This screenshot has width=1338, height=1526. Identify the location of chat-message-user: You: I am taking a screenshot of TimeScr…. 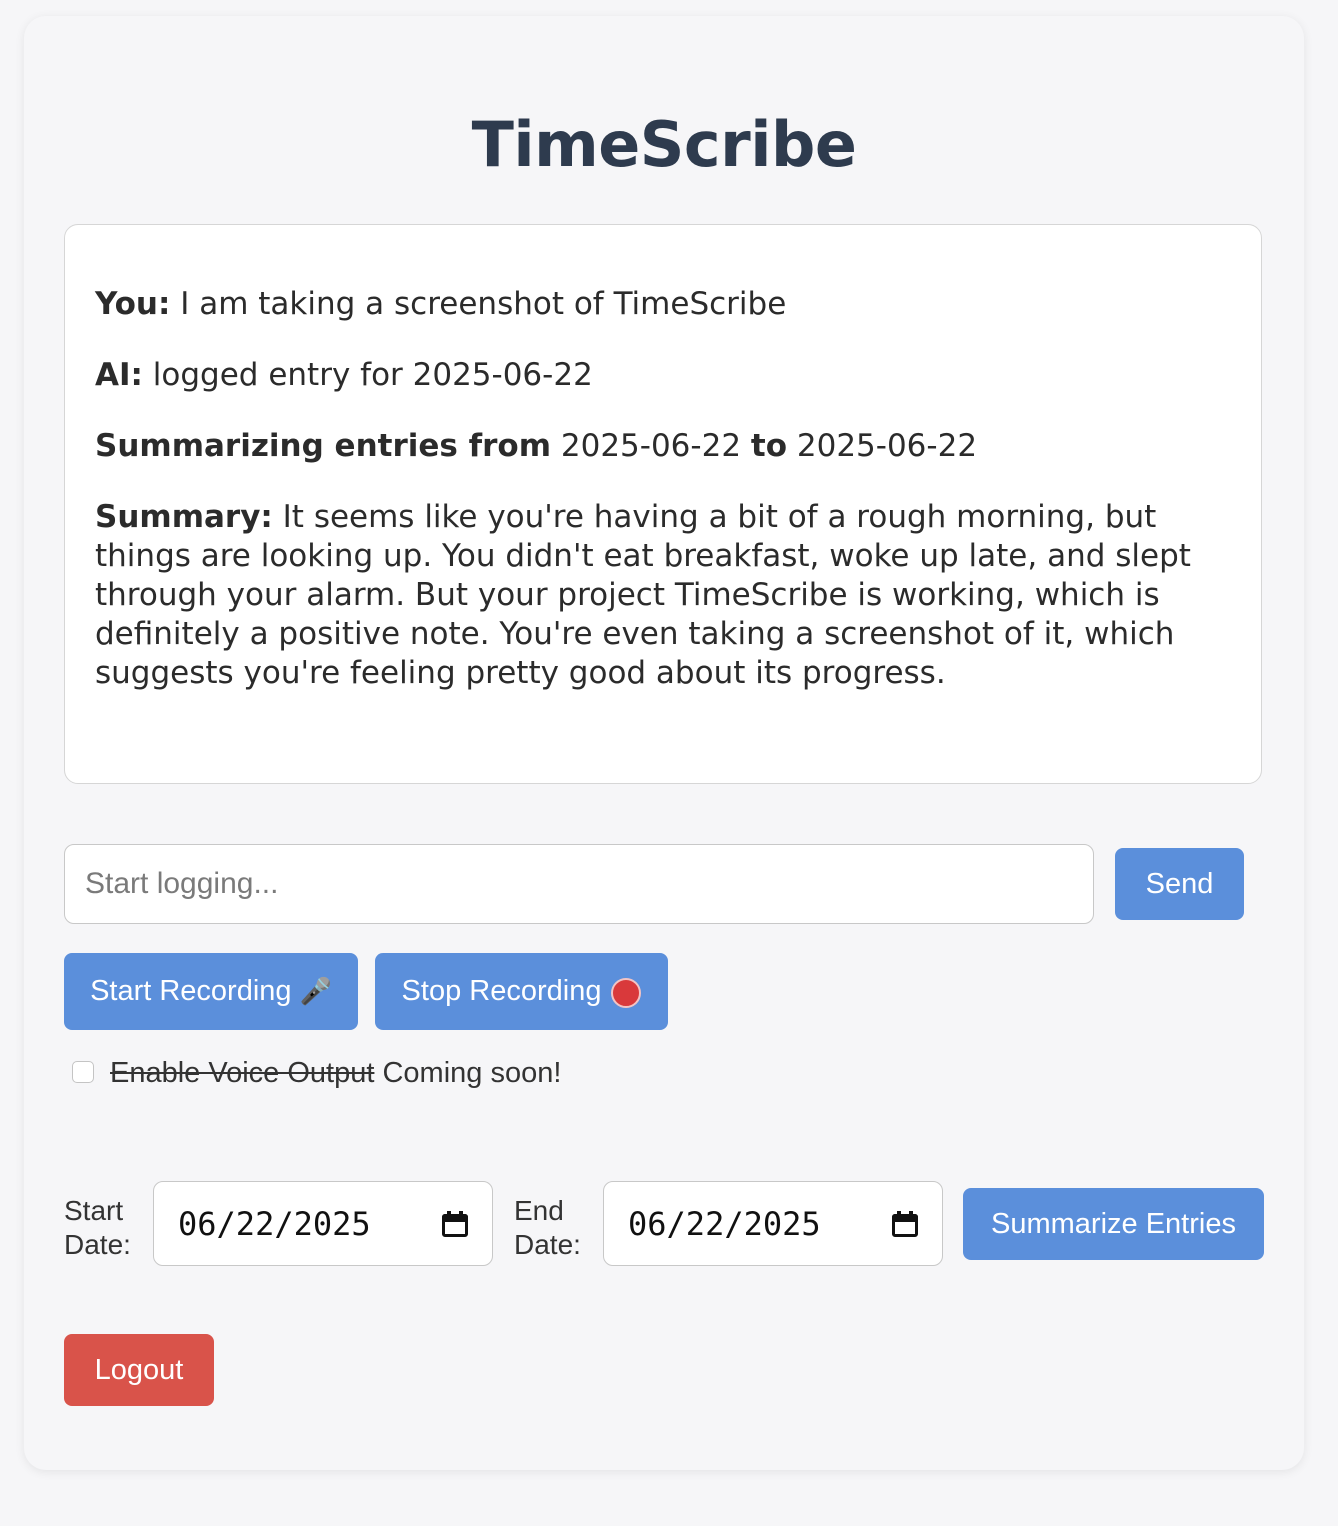
(663, 304).